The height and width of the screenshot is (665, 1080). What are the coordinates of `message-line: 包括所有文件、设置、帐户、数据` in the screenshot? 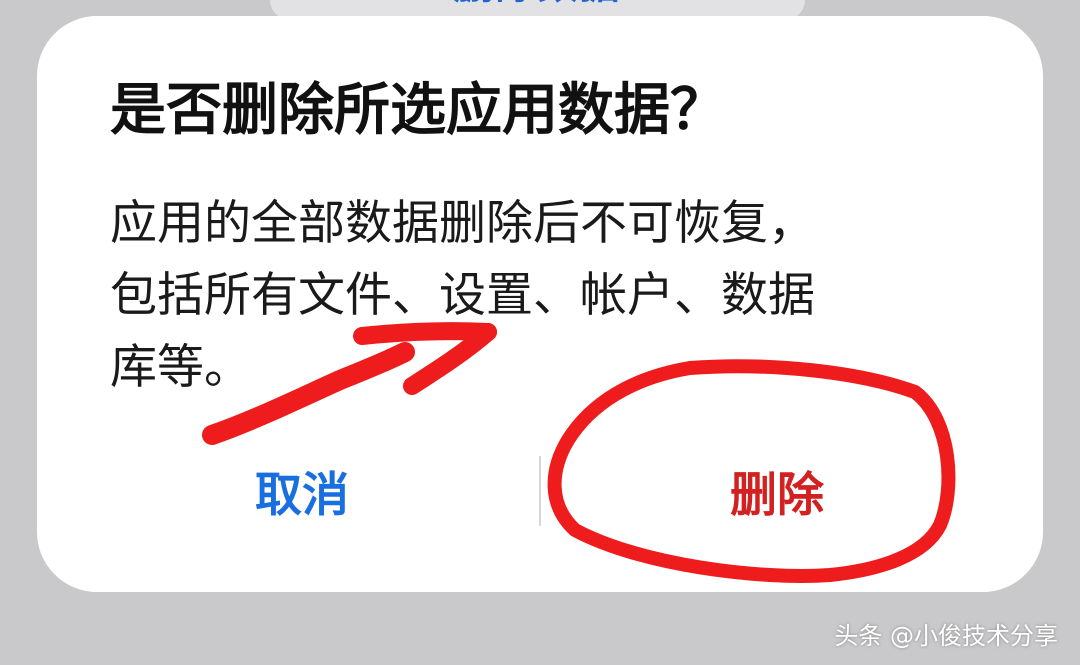 It's located at (462, 295).